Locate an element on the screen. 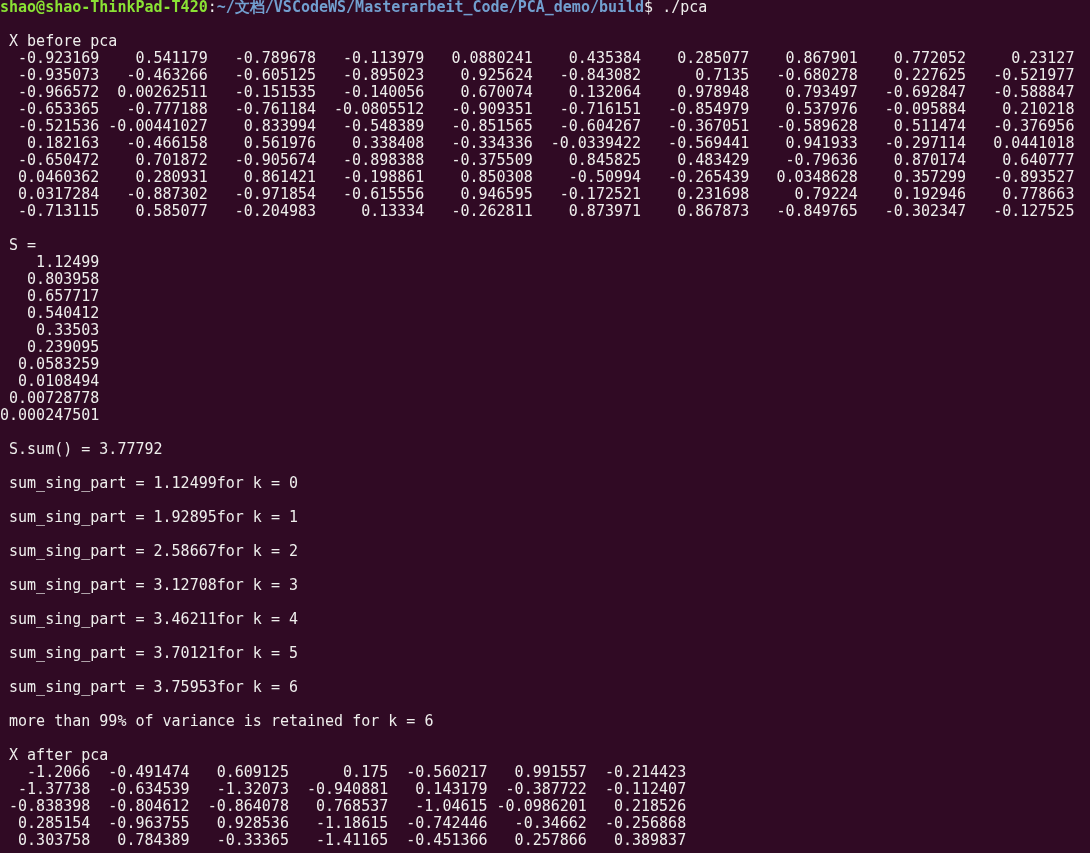  matrix-value: -0.843082 is located at coordinates (600, 75).